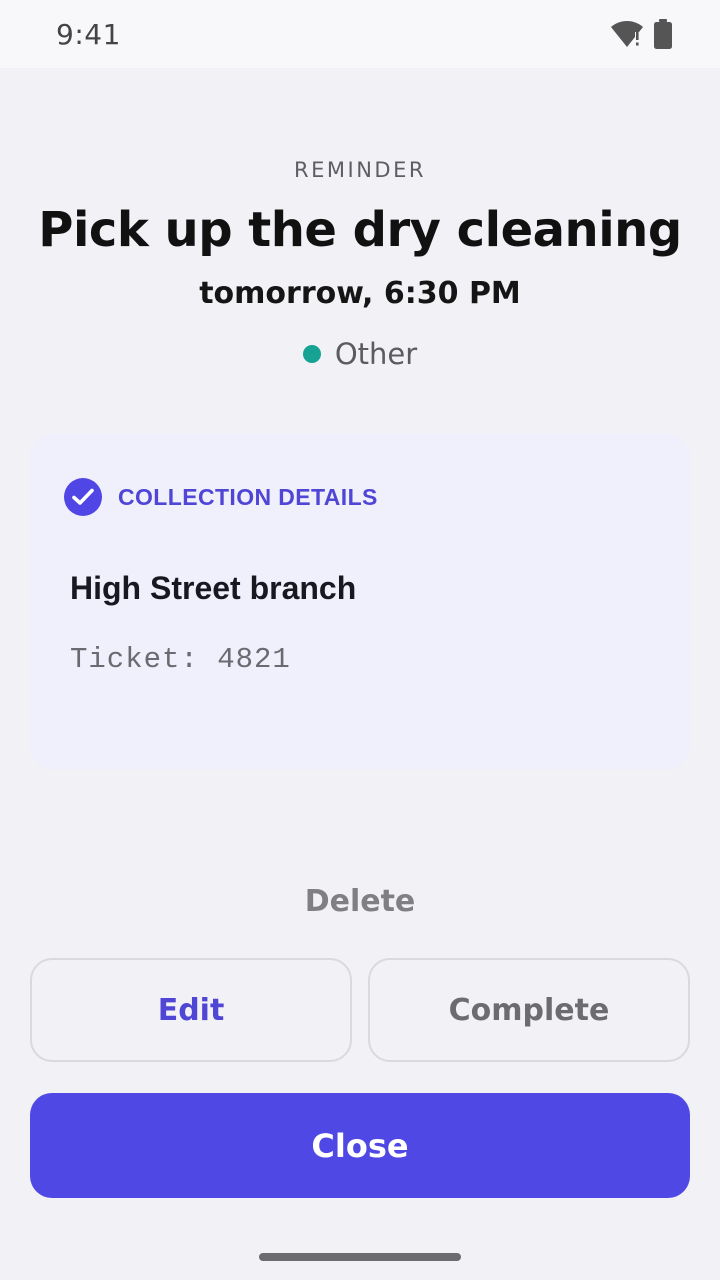 This screenshot has width=720, height=1280. I want to click on card-header: COLLECTION DETAILS, so click(360, 497).